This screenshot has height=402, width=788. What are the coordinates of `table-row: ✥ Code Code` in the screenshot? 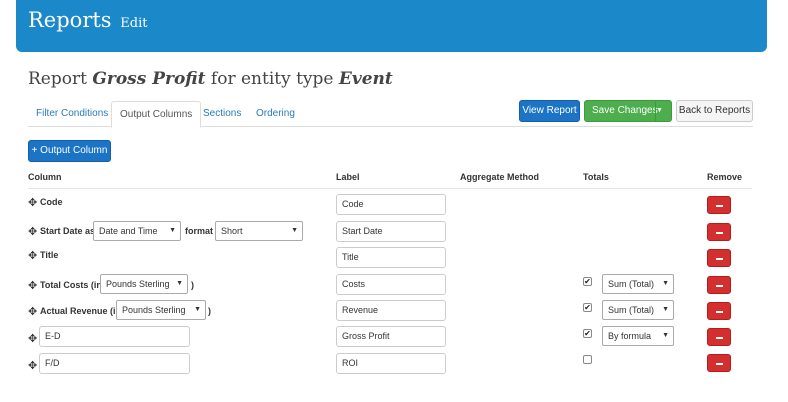 It's located at (390, 207).